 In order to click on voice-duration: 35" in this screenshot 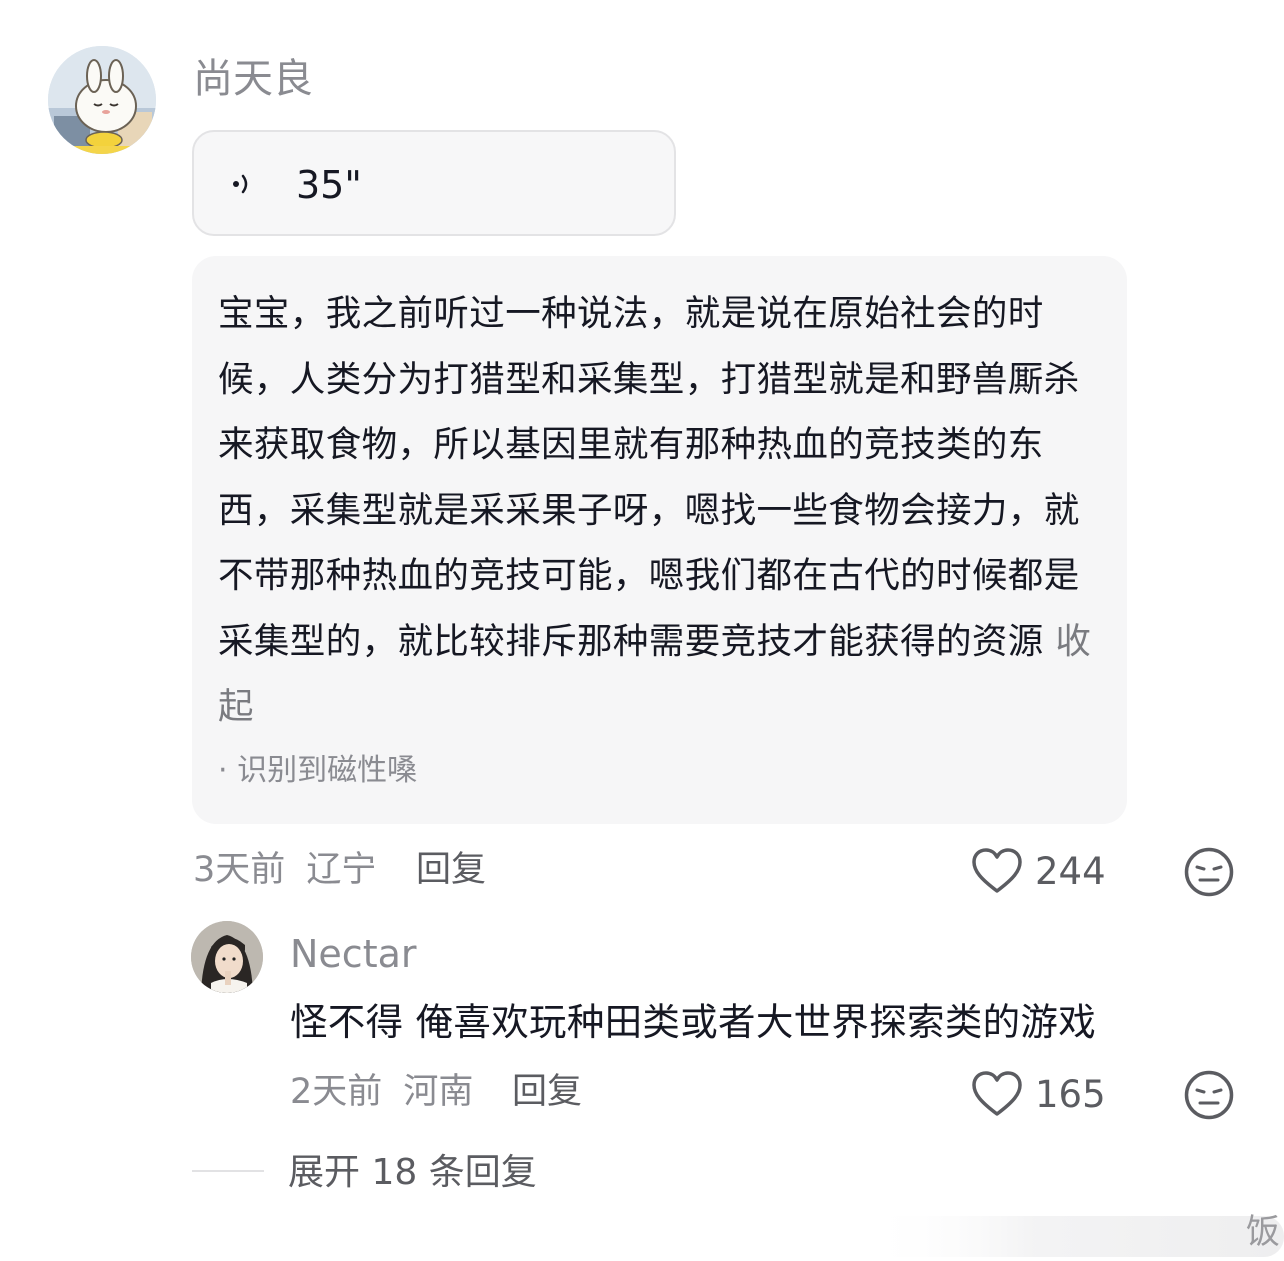, I will do `click(329, 185)`.